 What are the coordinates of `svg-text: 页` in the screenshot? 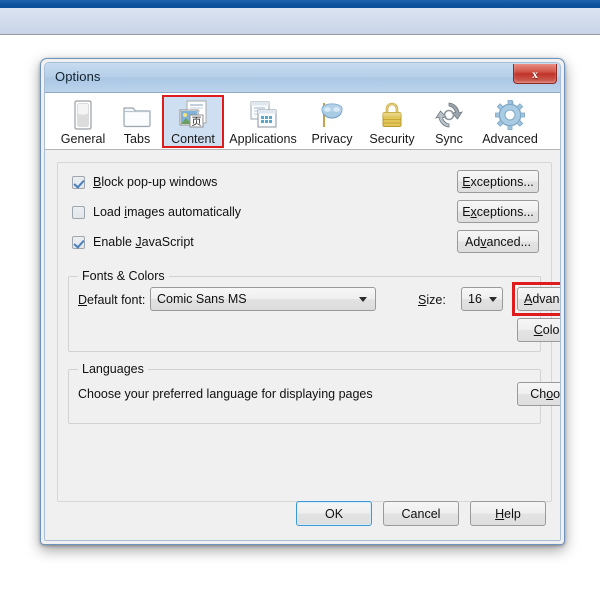 It's located at (197, 122).